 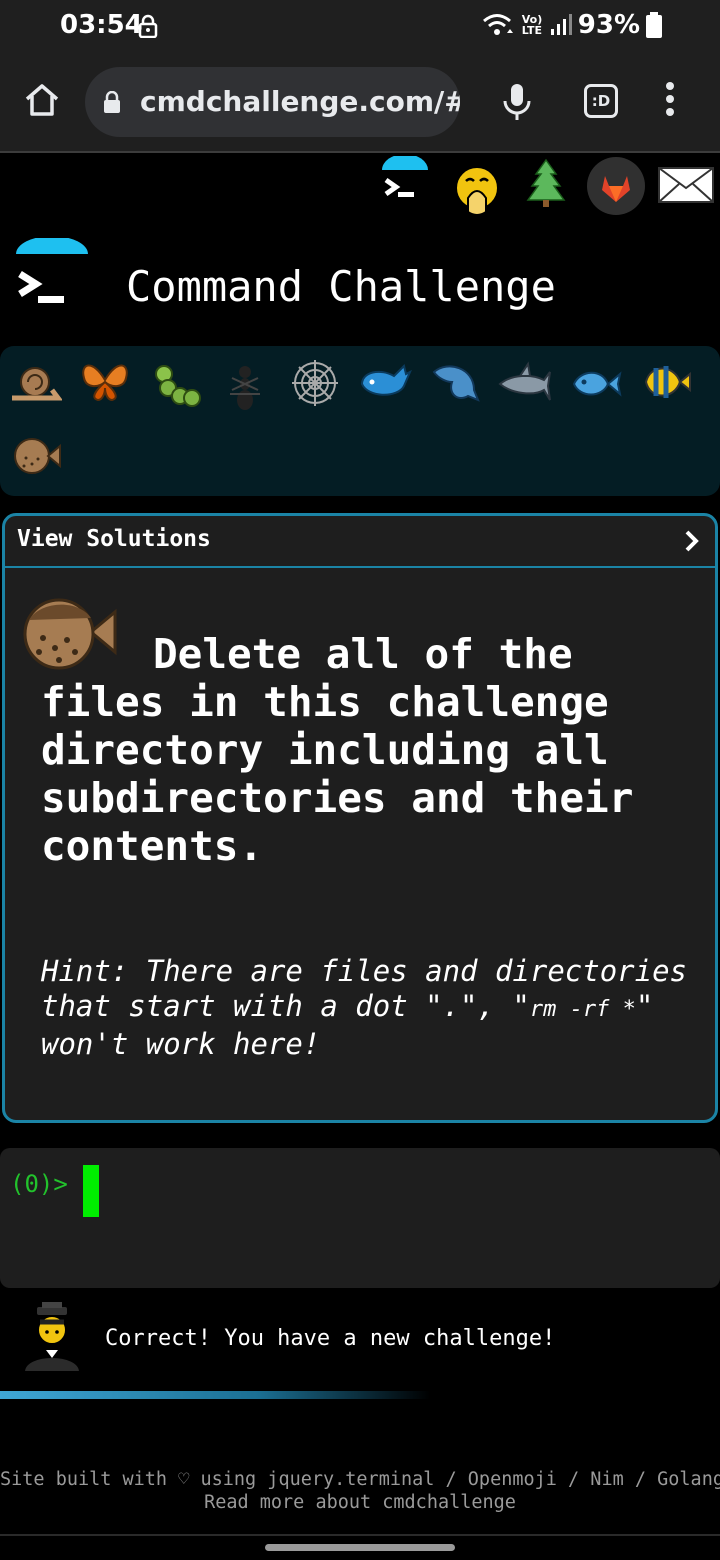 I want to click on tree-icon, so click(x=546, y=183).